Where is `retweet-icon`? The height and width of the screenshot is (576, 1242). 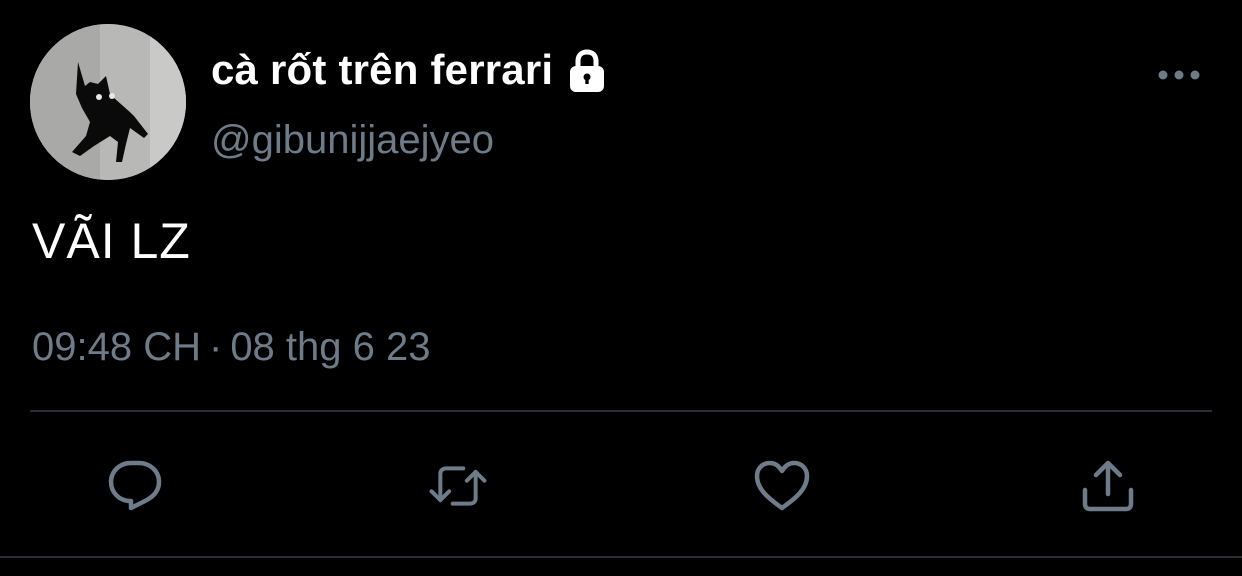 retweet-icon is located at coordinates (458, 486).